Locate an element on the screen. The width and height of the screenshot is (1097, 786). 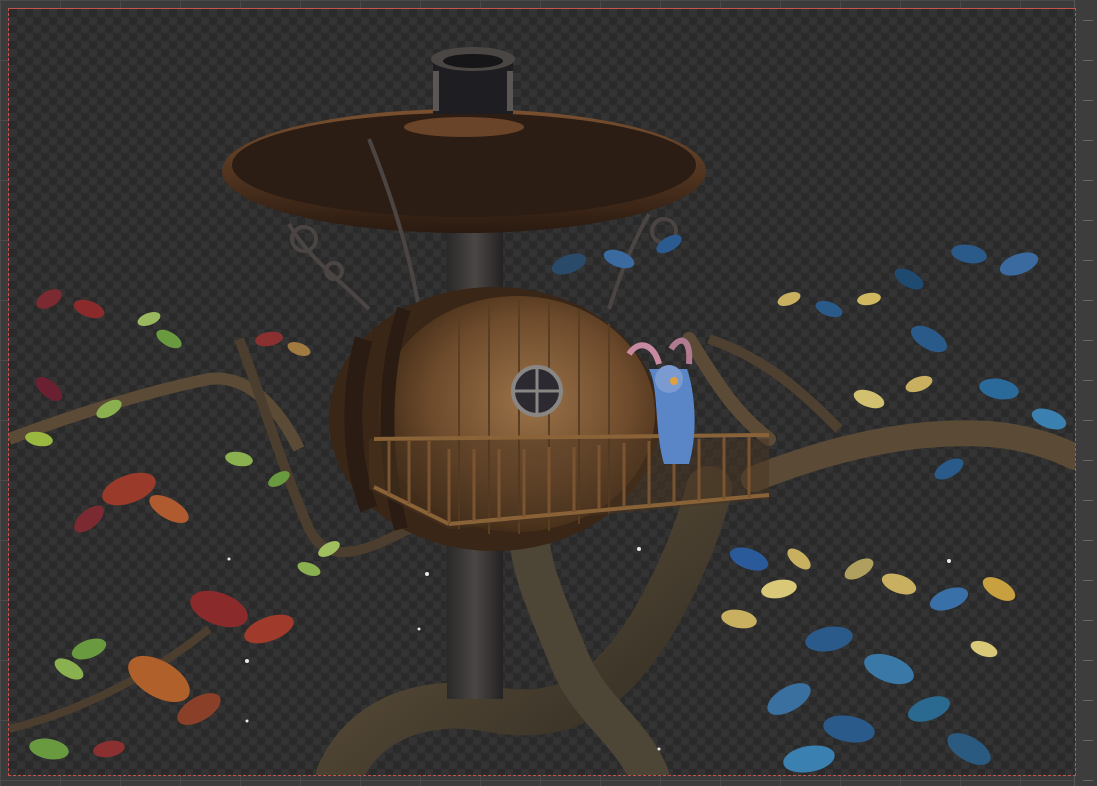
treehouse-roof is located at coordinates (464, 171).